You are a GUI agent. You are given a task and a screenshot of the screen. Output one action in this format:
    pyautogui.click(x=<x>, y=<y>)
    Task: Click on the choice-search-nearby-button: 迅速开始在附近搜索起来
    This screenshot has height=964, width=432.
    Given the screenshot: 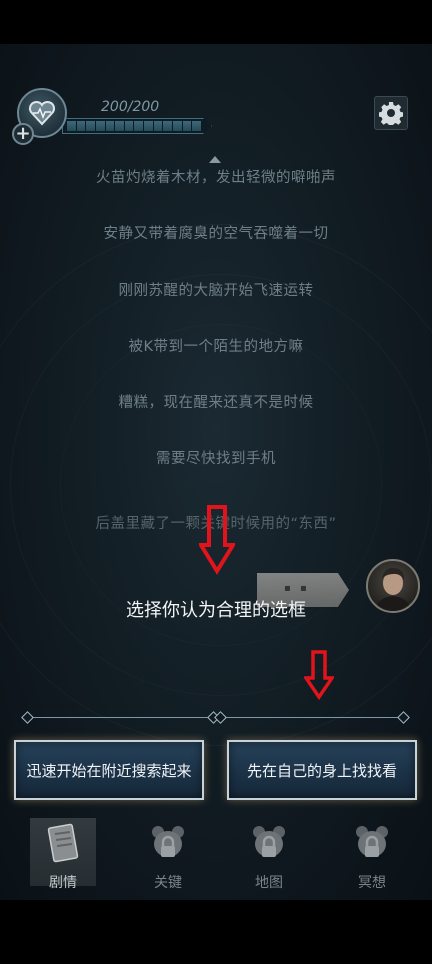 What is the action you would take?
    pyautogui.click(x=109, y=770)
    